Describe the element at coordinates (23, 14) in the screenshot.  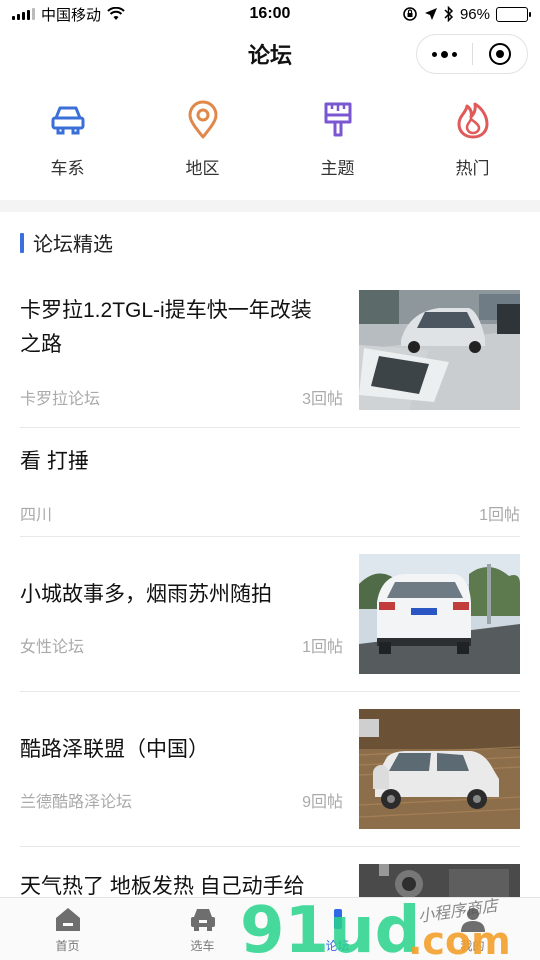
I see `signal-strength-icon` at that location.